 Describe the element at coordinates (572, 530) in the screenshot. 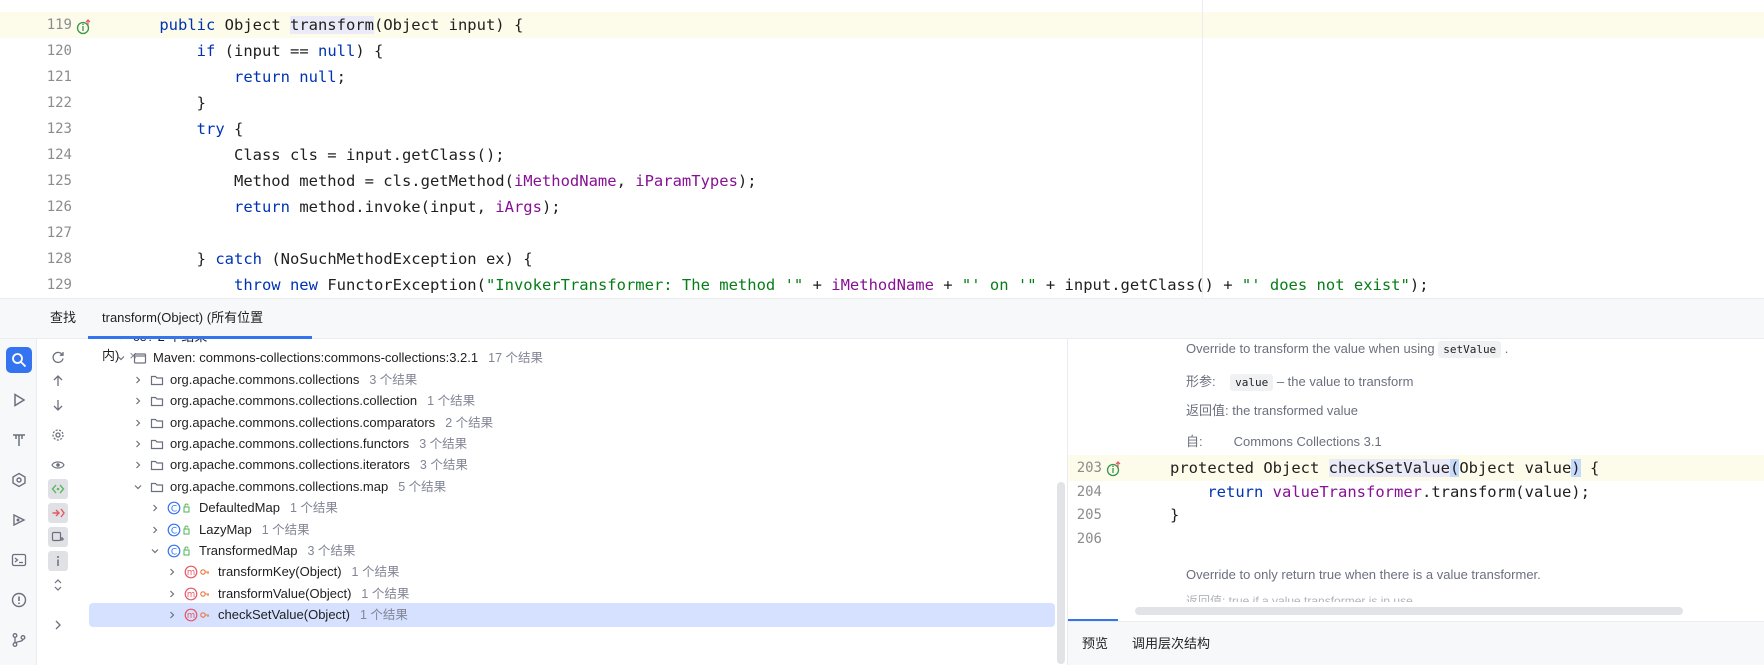

I see `tree-row: C LazyMap 1 个结果` at that location.